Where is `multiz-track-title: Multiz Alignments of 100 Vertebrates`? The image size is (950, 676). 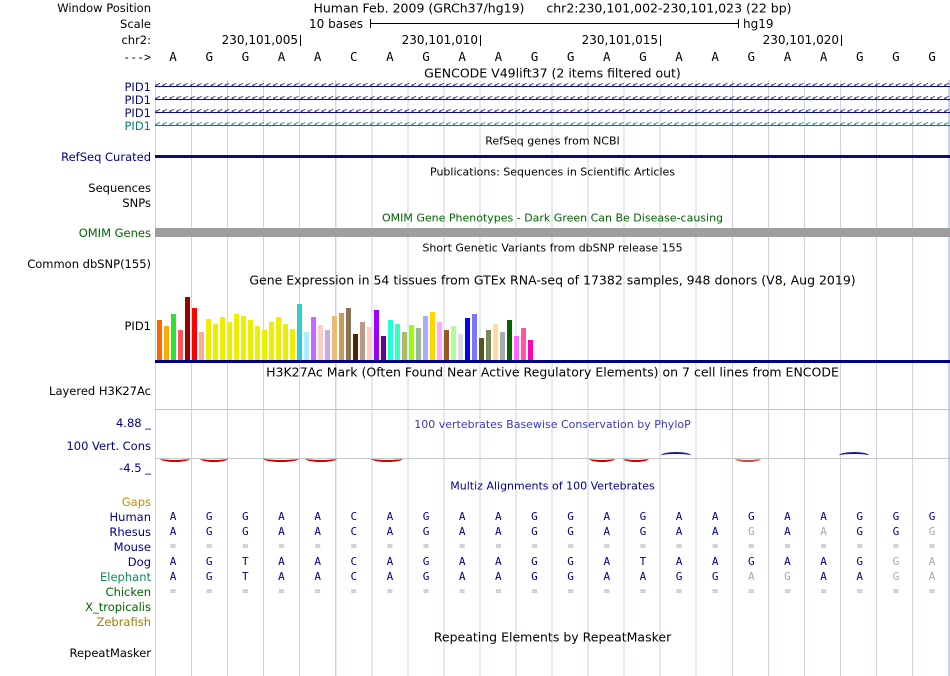 multiz-track-title: Multiz Alignments of 100 Vertebrates is located at coordinates (552, 486).